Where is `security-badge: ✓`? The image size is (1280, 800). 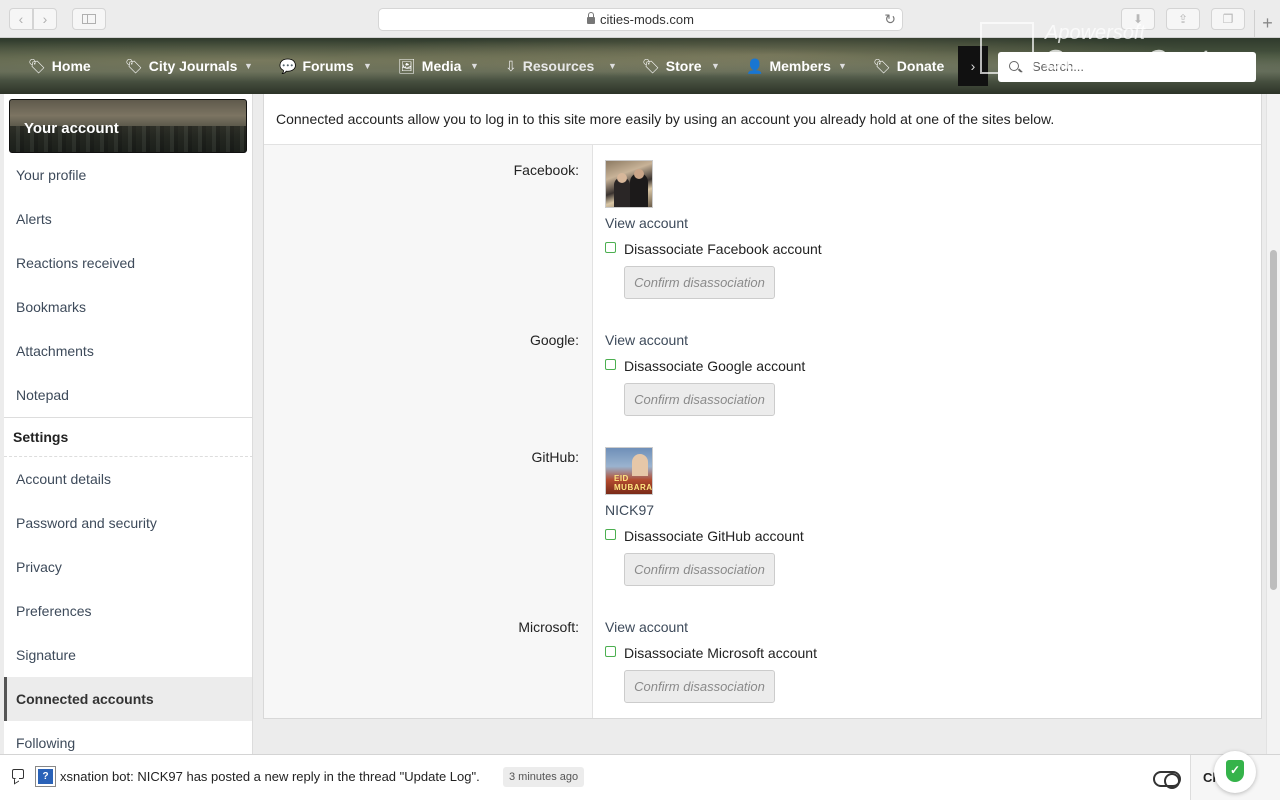
security-badge: ✓ is located at coordinates (1235, 772).